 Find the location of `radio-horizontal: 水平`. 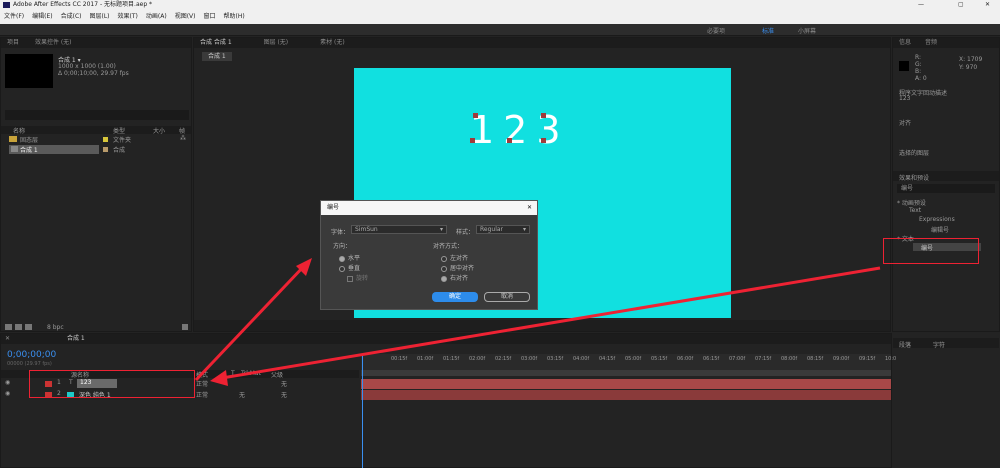

radio-horizontal: 水平 is located at coordinates (349, 257).